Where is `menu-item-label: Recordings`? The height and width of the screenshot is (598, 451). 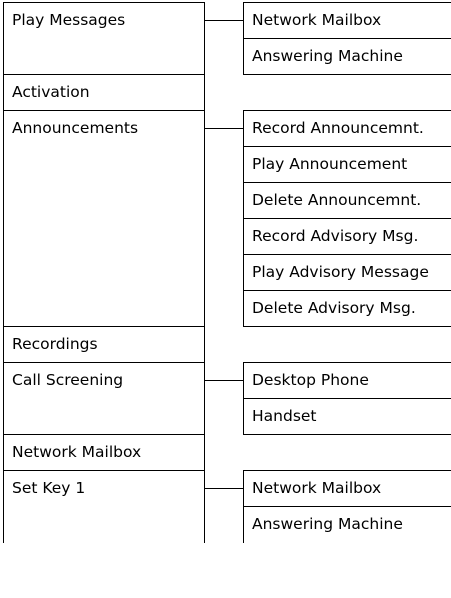 menu-item-label: Recordings is located at coordinates (55, 344).